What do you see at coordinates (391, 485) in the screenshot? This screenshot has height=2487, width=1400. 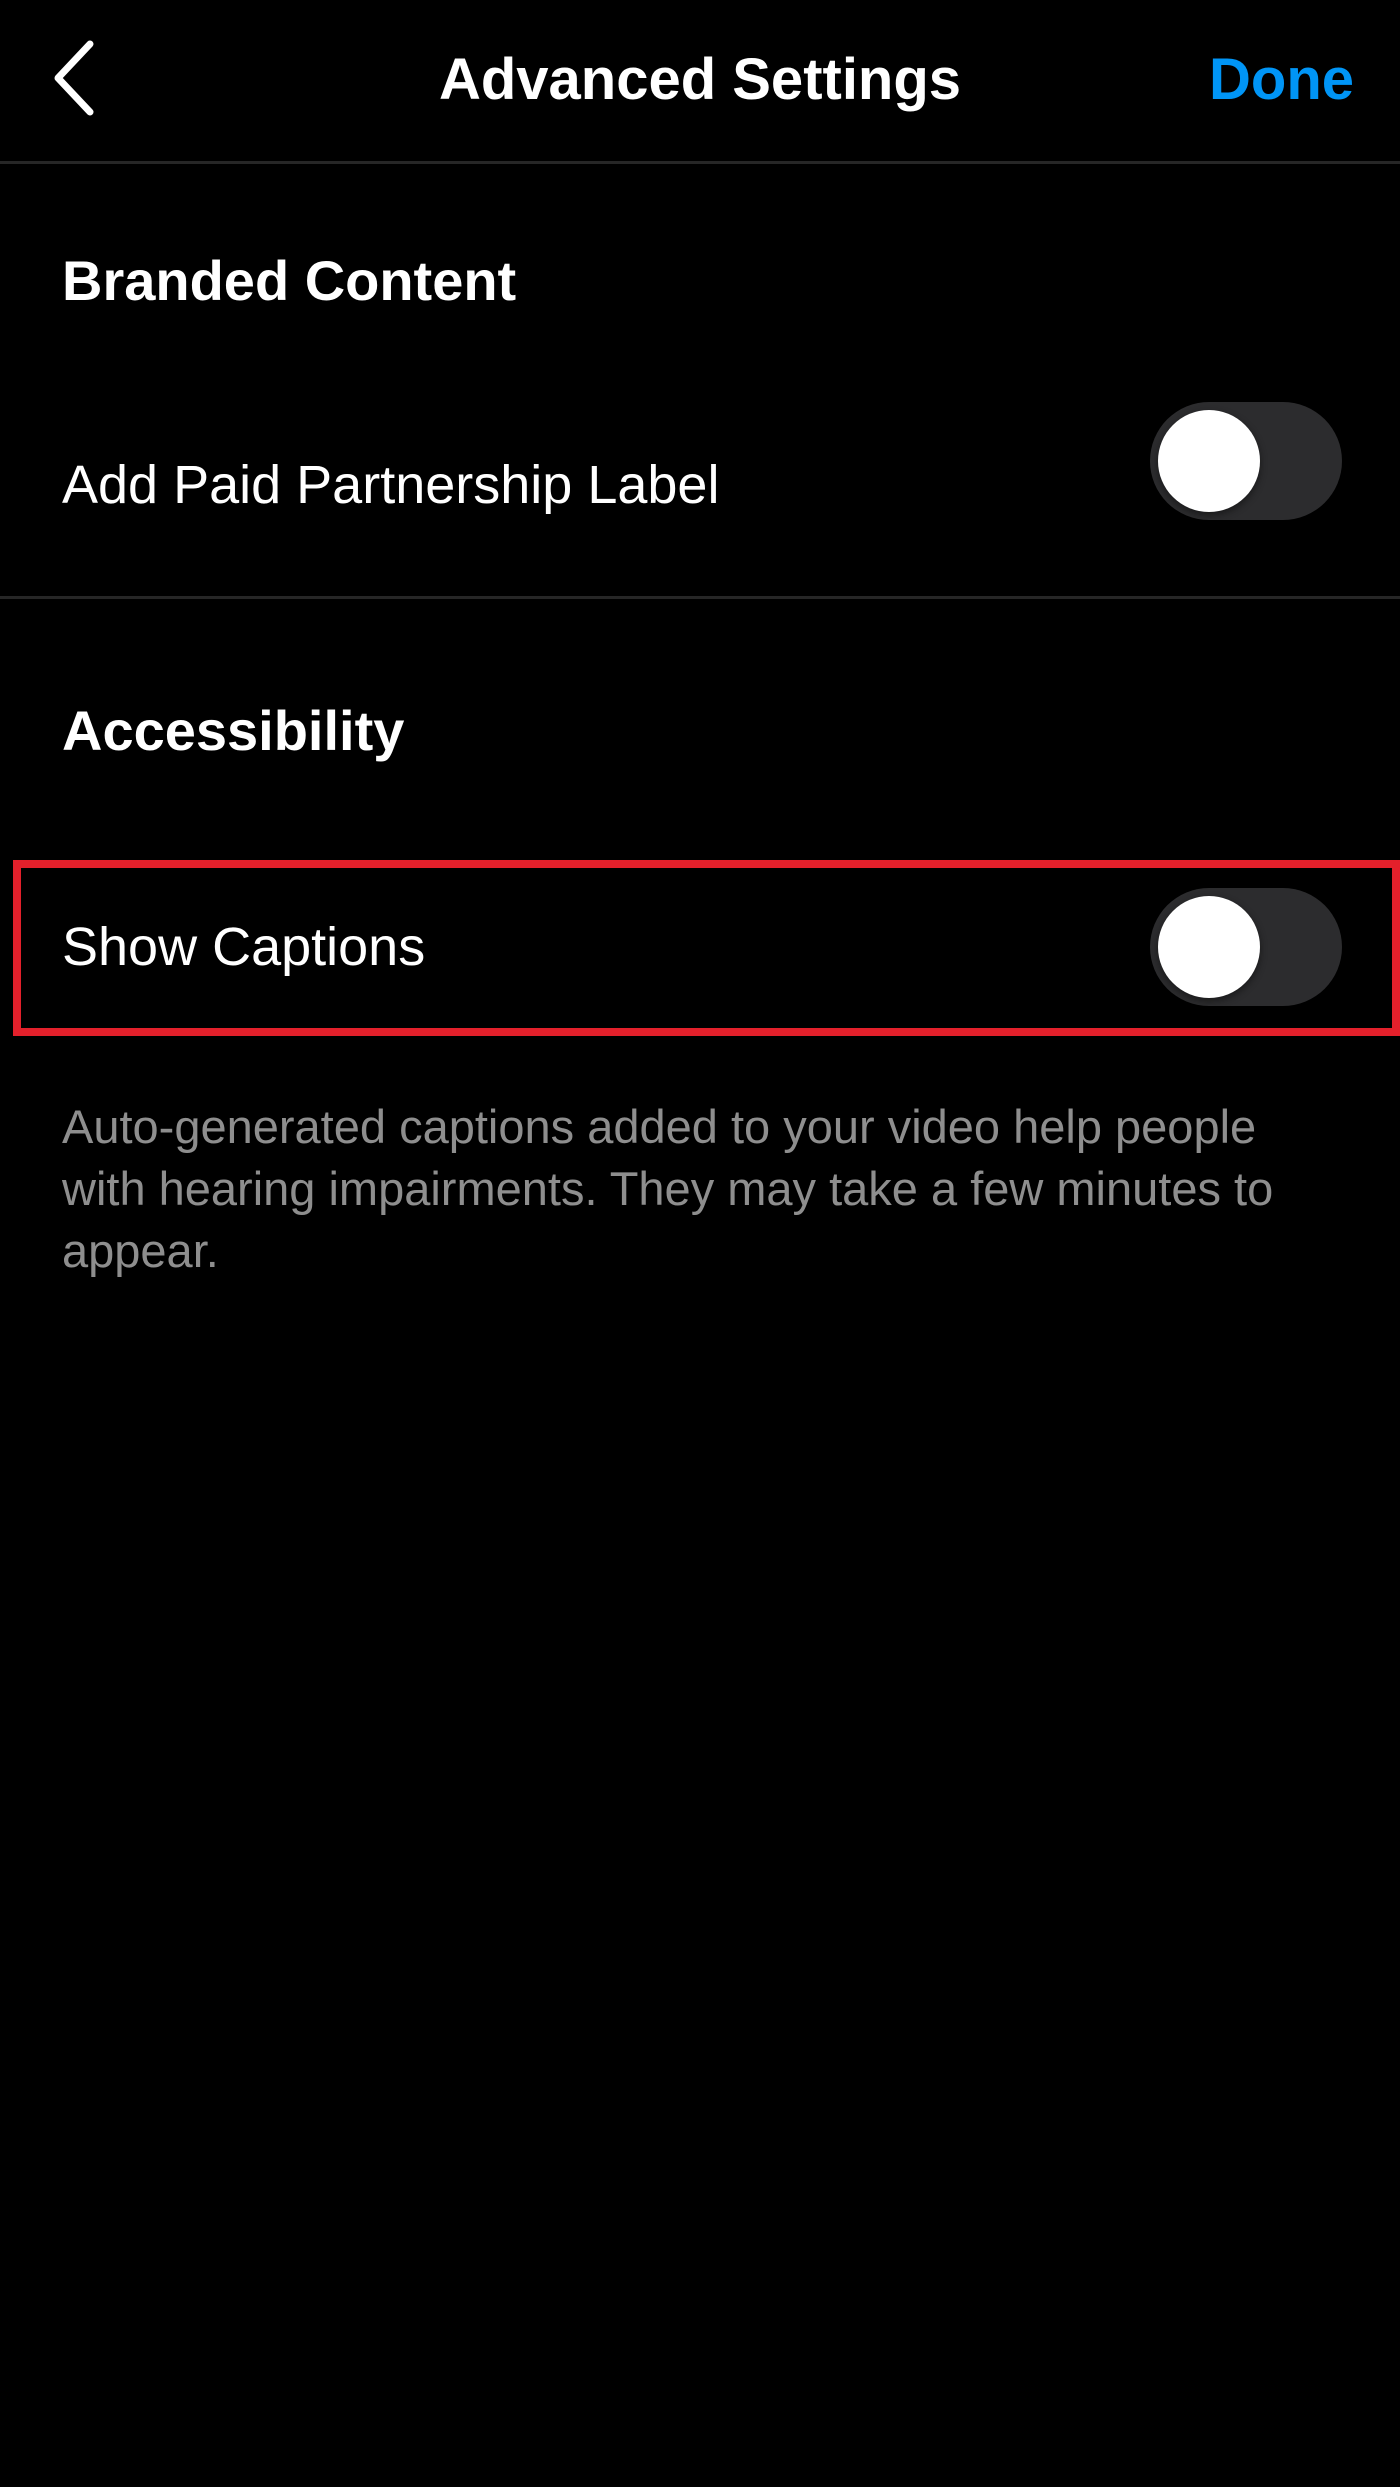 I see `paid-partnership-label: Add Paid Partnership Label` at bounding box center [391, 485].